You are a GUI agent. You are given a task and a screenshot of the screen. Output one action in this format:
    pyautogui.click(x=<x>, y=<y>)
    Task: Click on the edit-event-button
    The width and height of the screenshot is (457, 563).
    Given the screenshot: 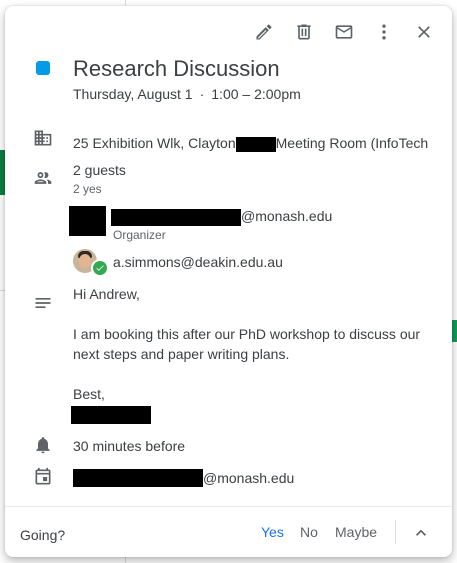 What is the action you would take?
    pyautogui.click(x=264, y=32)
    